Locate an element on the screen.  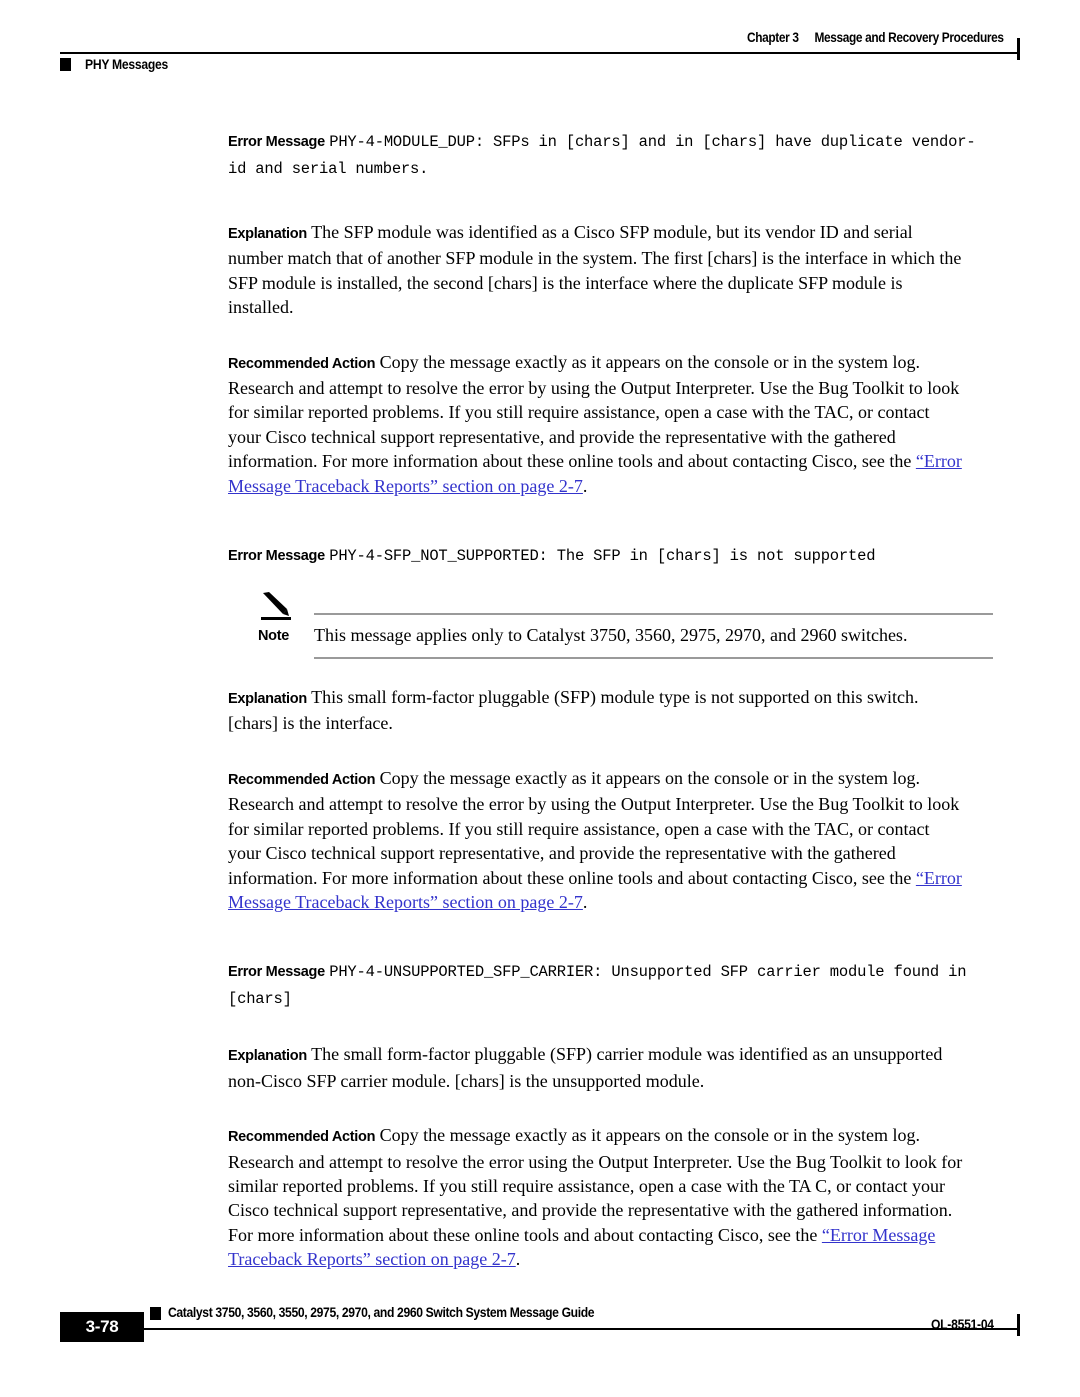
footer-doc-id: OL-8551-04 is located at coordinates (962, 1324).